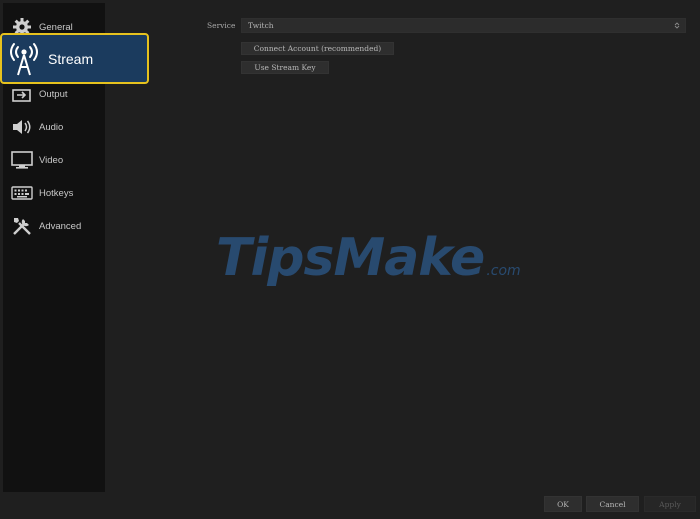  I want to click on cancel-button: Cancel, so click(612, 504).